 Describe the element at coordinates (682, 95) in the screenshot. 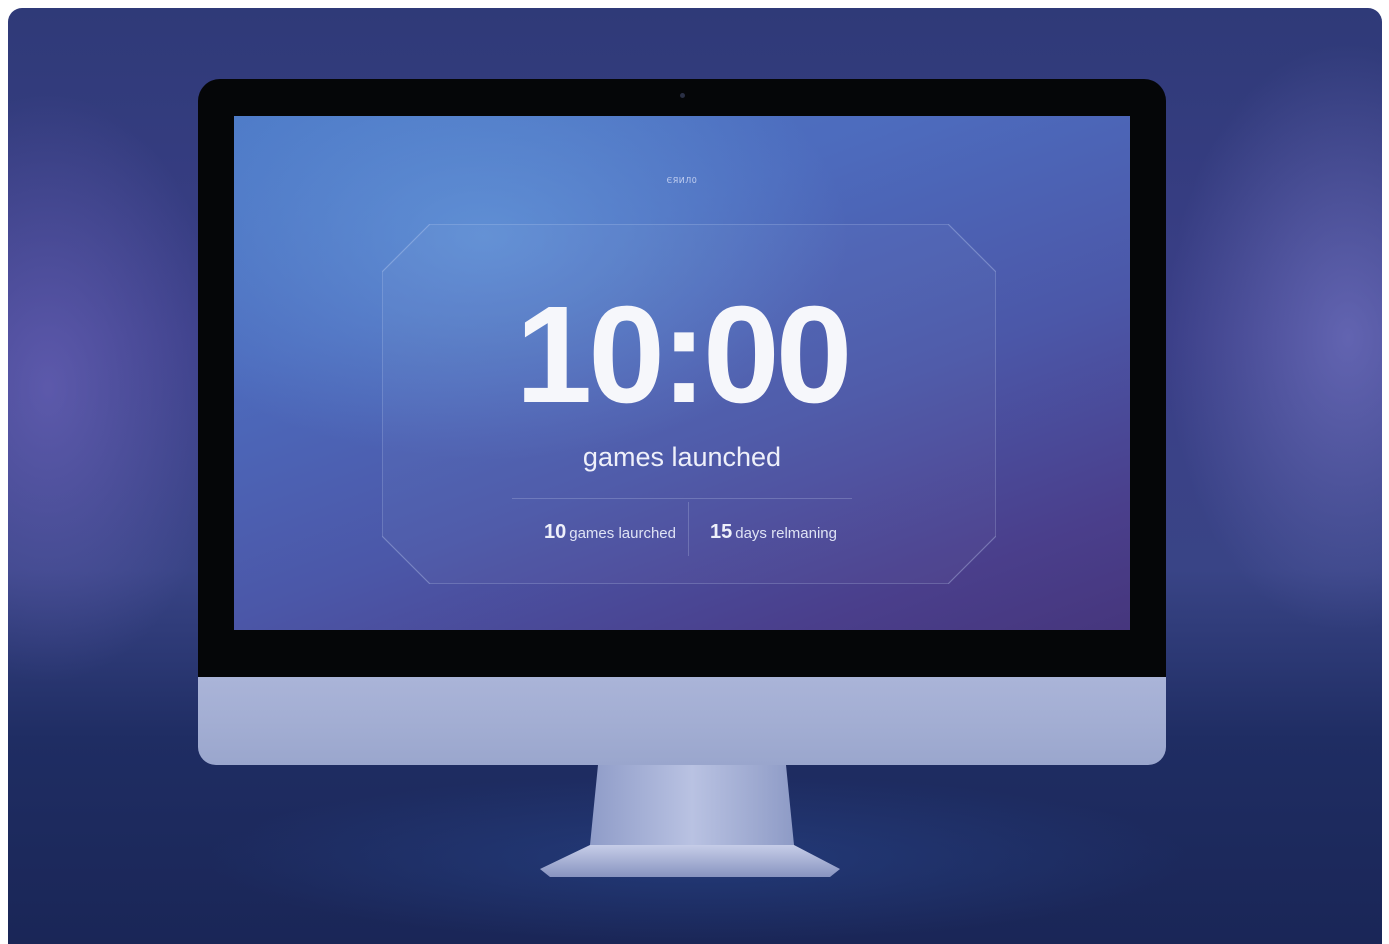

I see `webcam-icon` at that location.